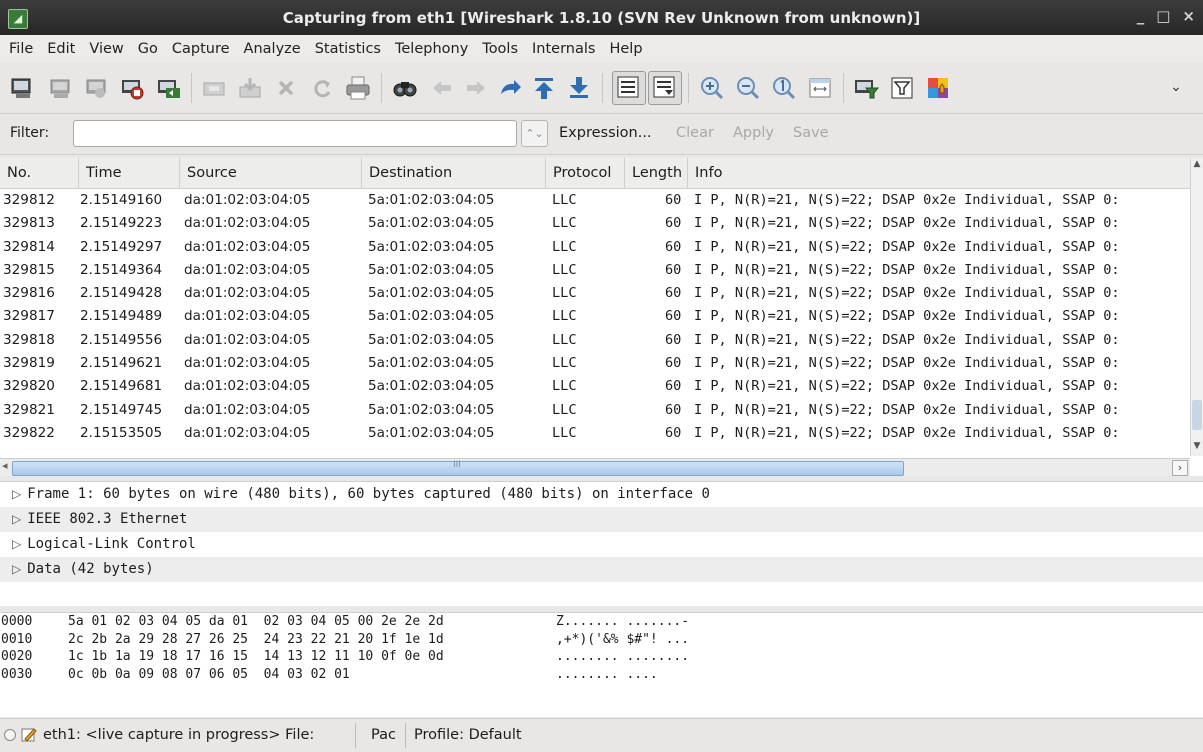 This screenshot has height=752, width=1203. Describe the element at coordinates (601, 519) in the screenshot. I see `details-tree-ethernet: ▷ IEEE 802.3 Ethernet` at that location.